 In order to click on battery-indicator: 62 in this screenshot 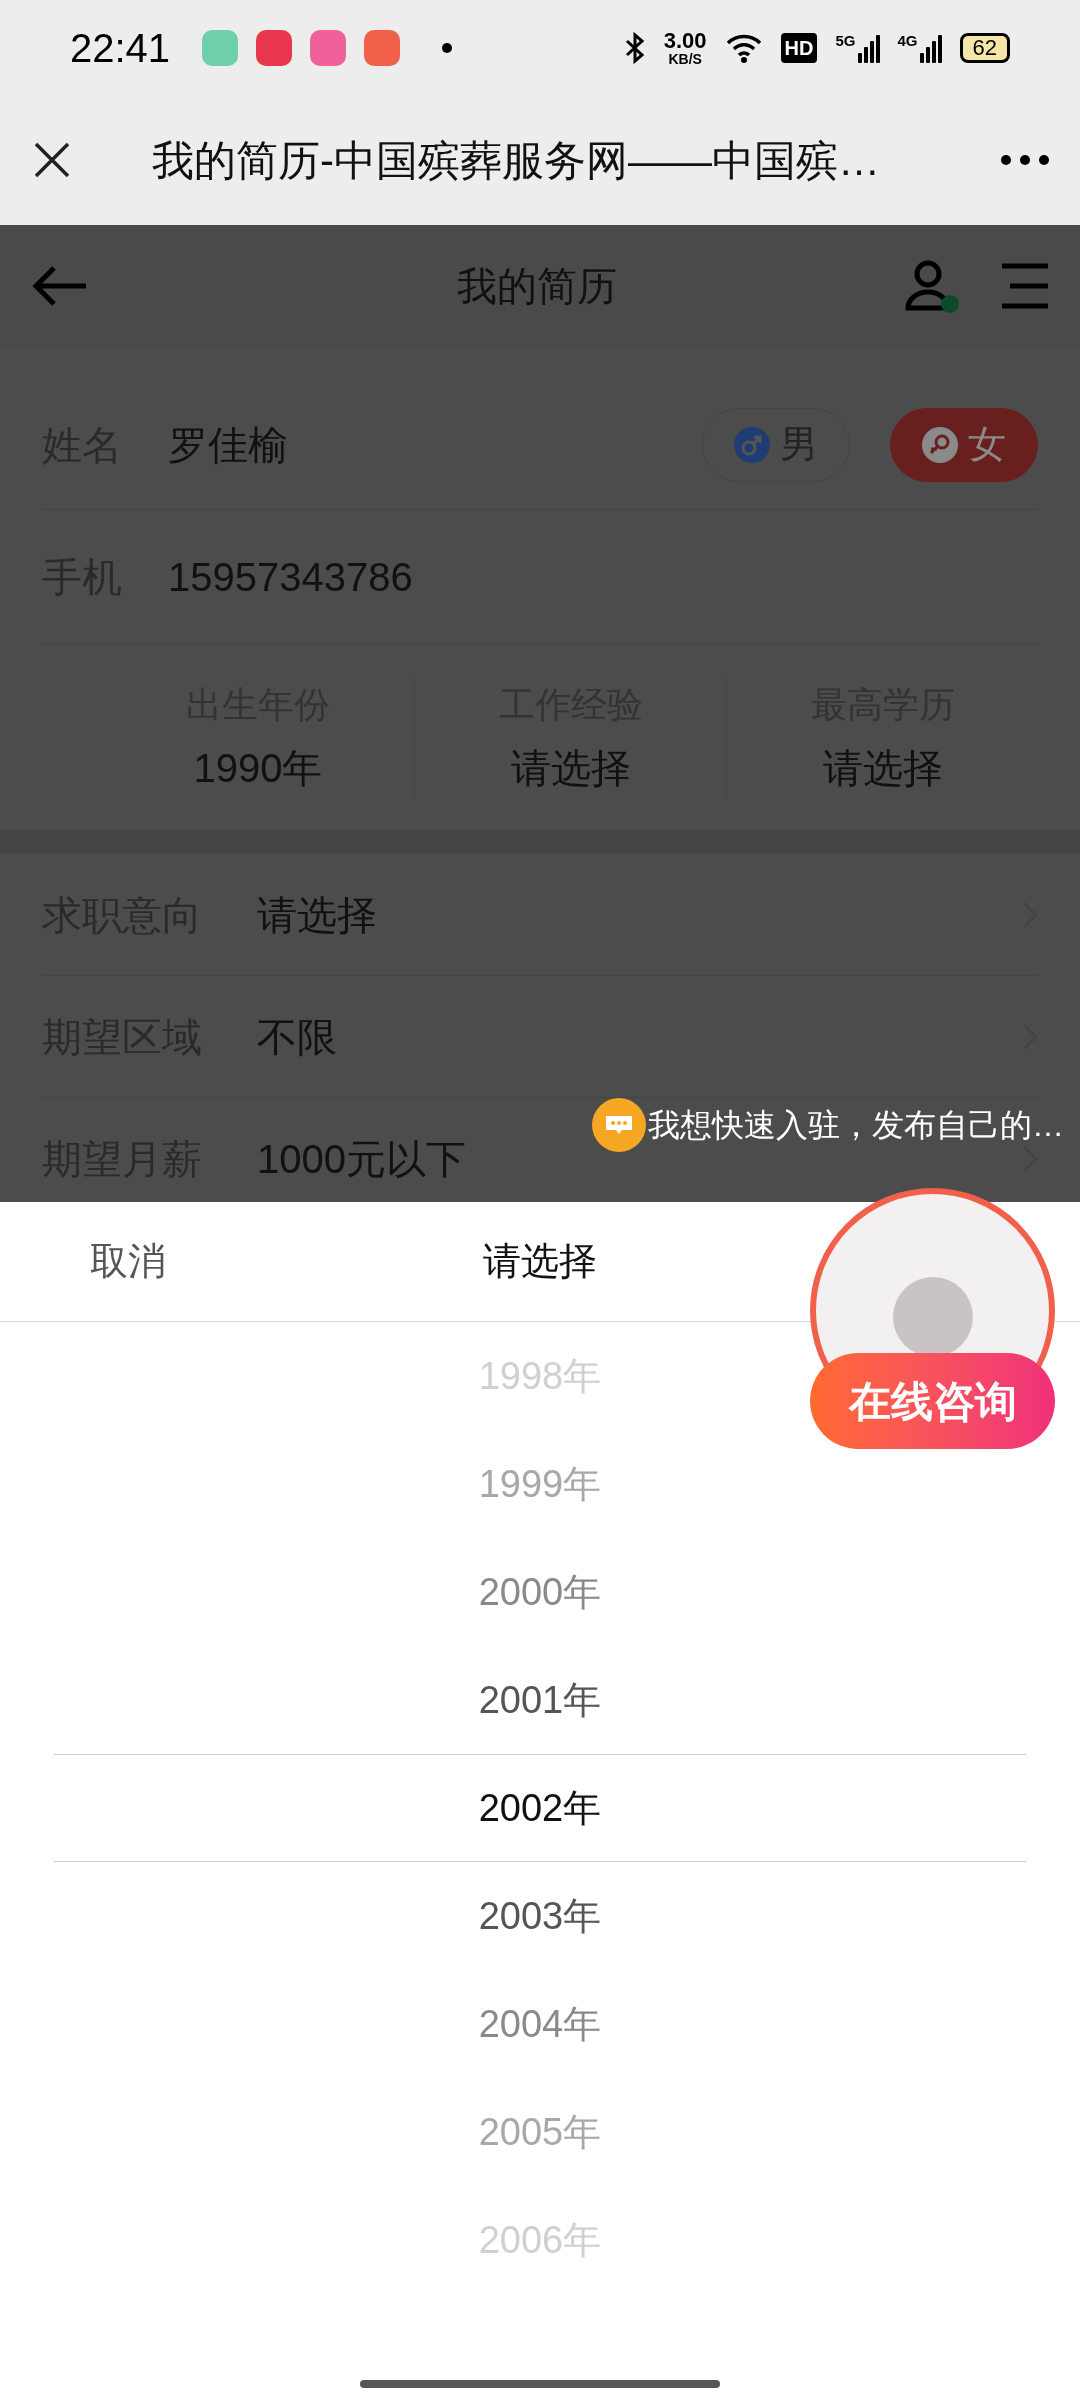, I will do `click(984, 47)`.